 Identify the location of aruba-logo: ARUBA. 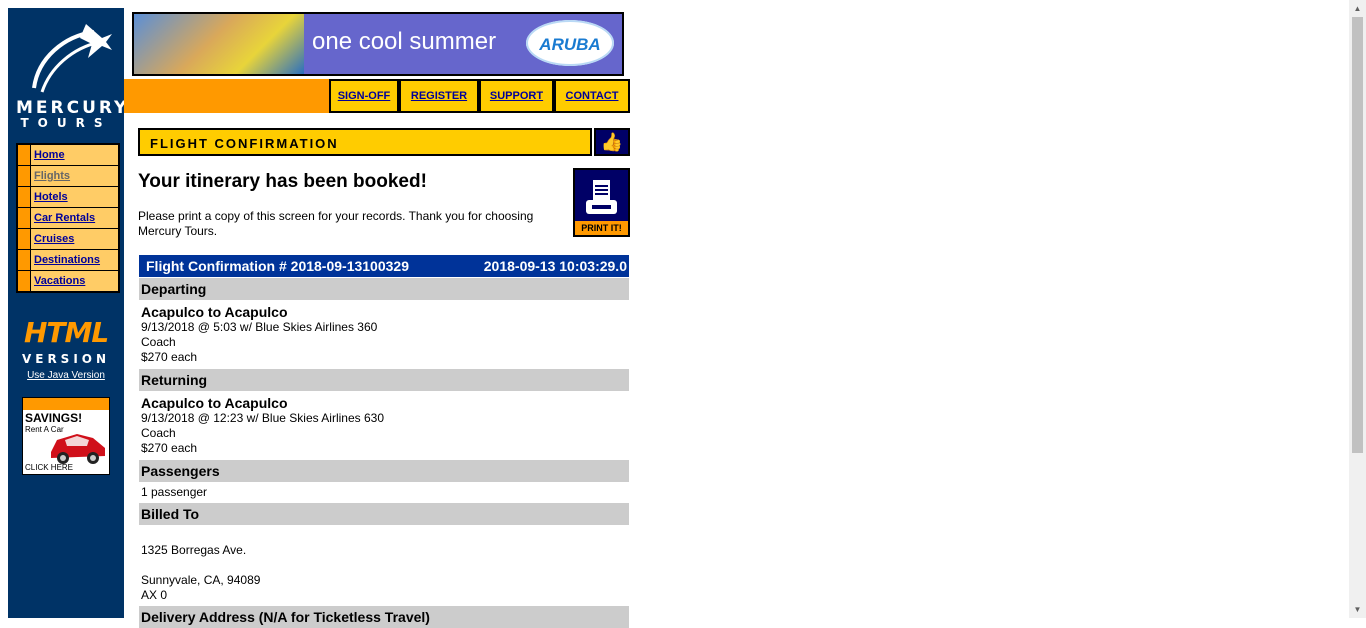
(570, 43).